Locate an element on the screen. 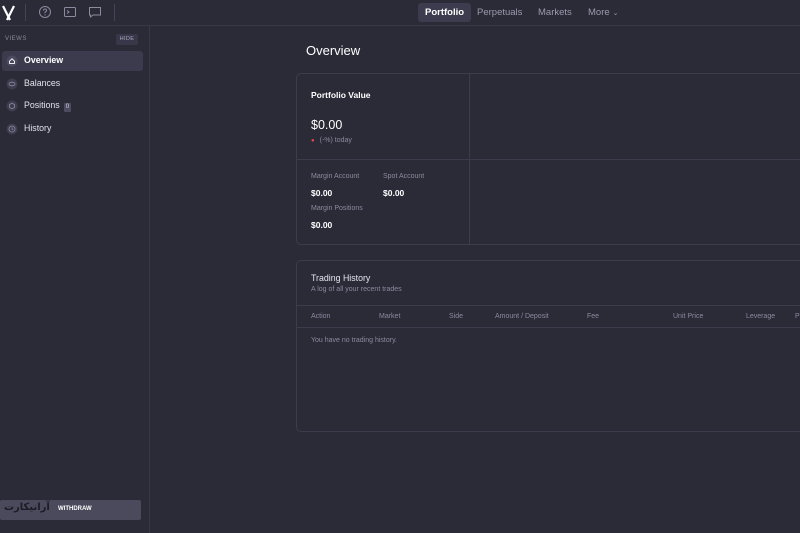  sidebar-item-history: History is located at coordinates (72, 129).